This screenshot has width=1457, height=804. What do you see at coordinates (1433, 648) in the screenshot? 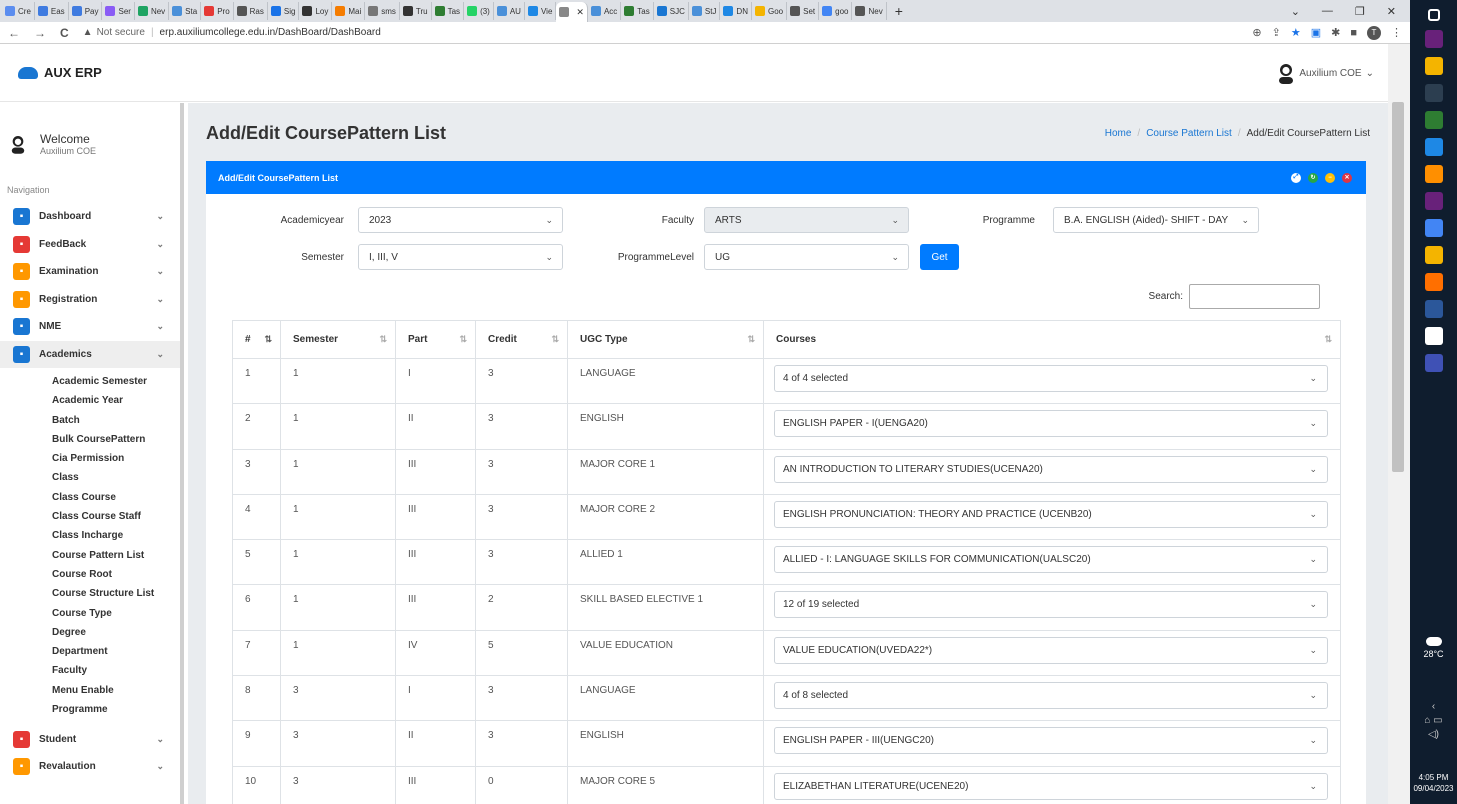
I see `weather-widget: 28°C` at bounding box center [1433, 648].